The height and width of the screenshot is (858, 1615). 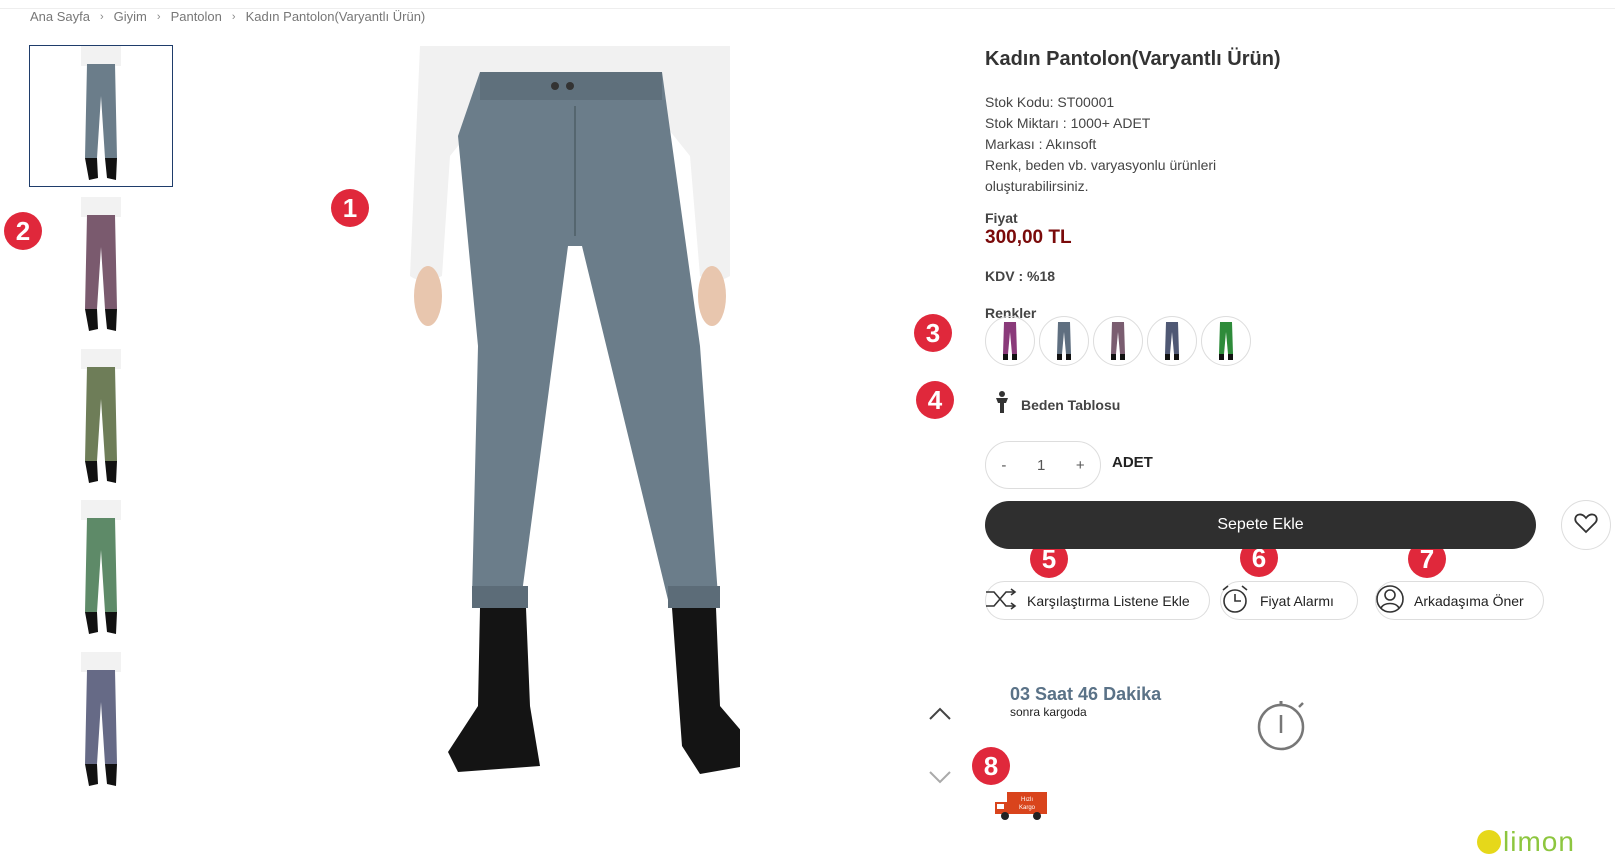 What do you see at coordinates (1118, 341) in the screenshot?
I see `color-swatch-mauve` at bounding box center [1118, 341].